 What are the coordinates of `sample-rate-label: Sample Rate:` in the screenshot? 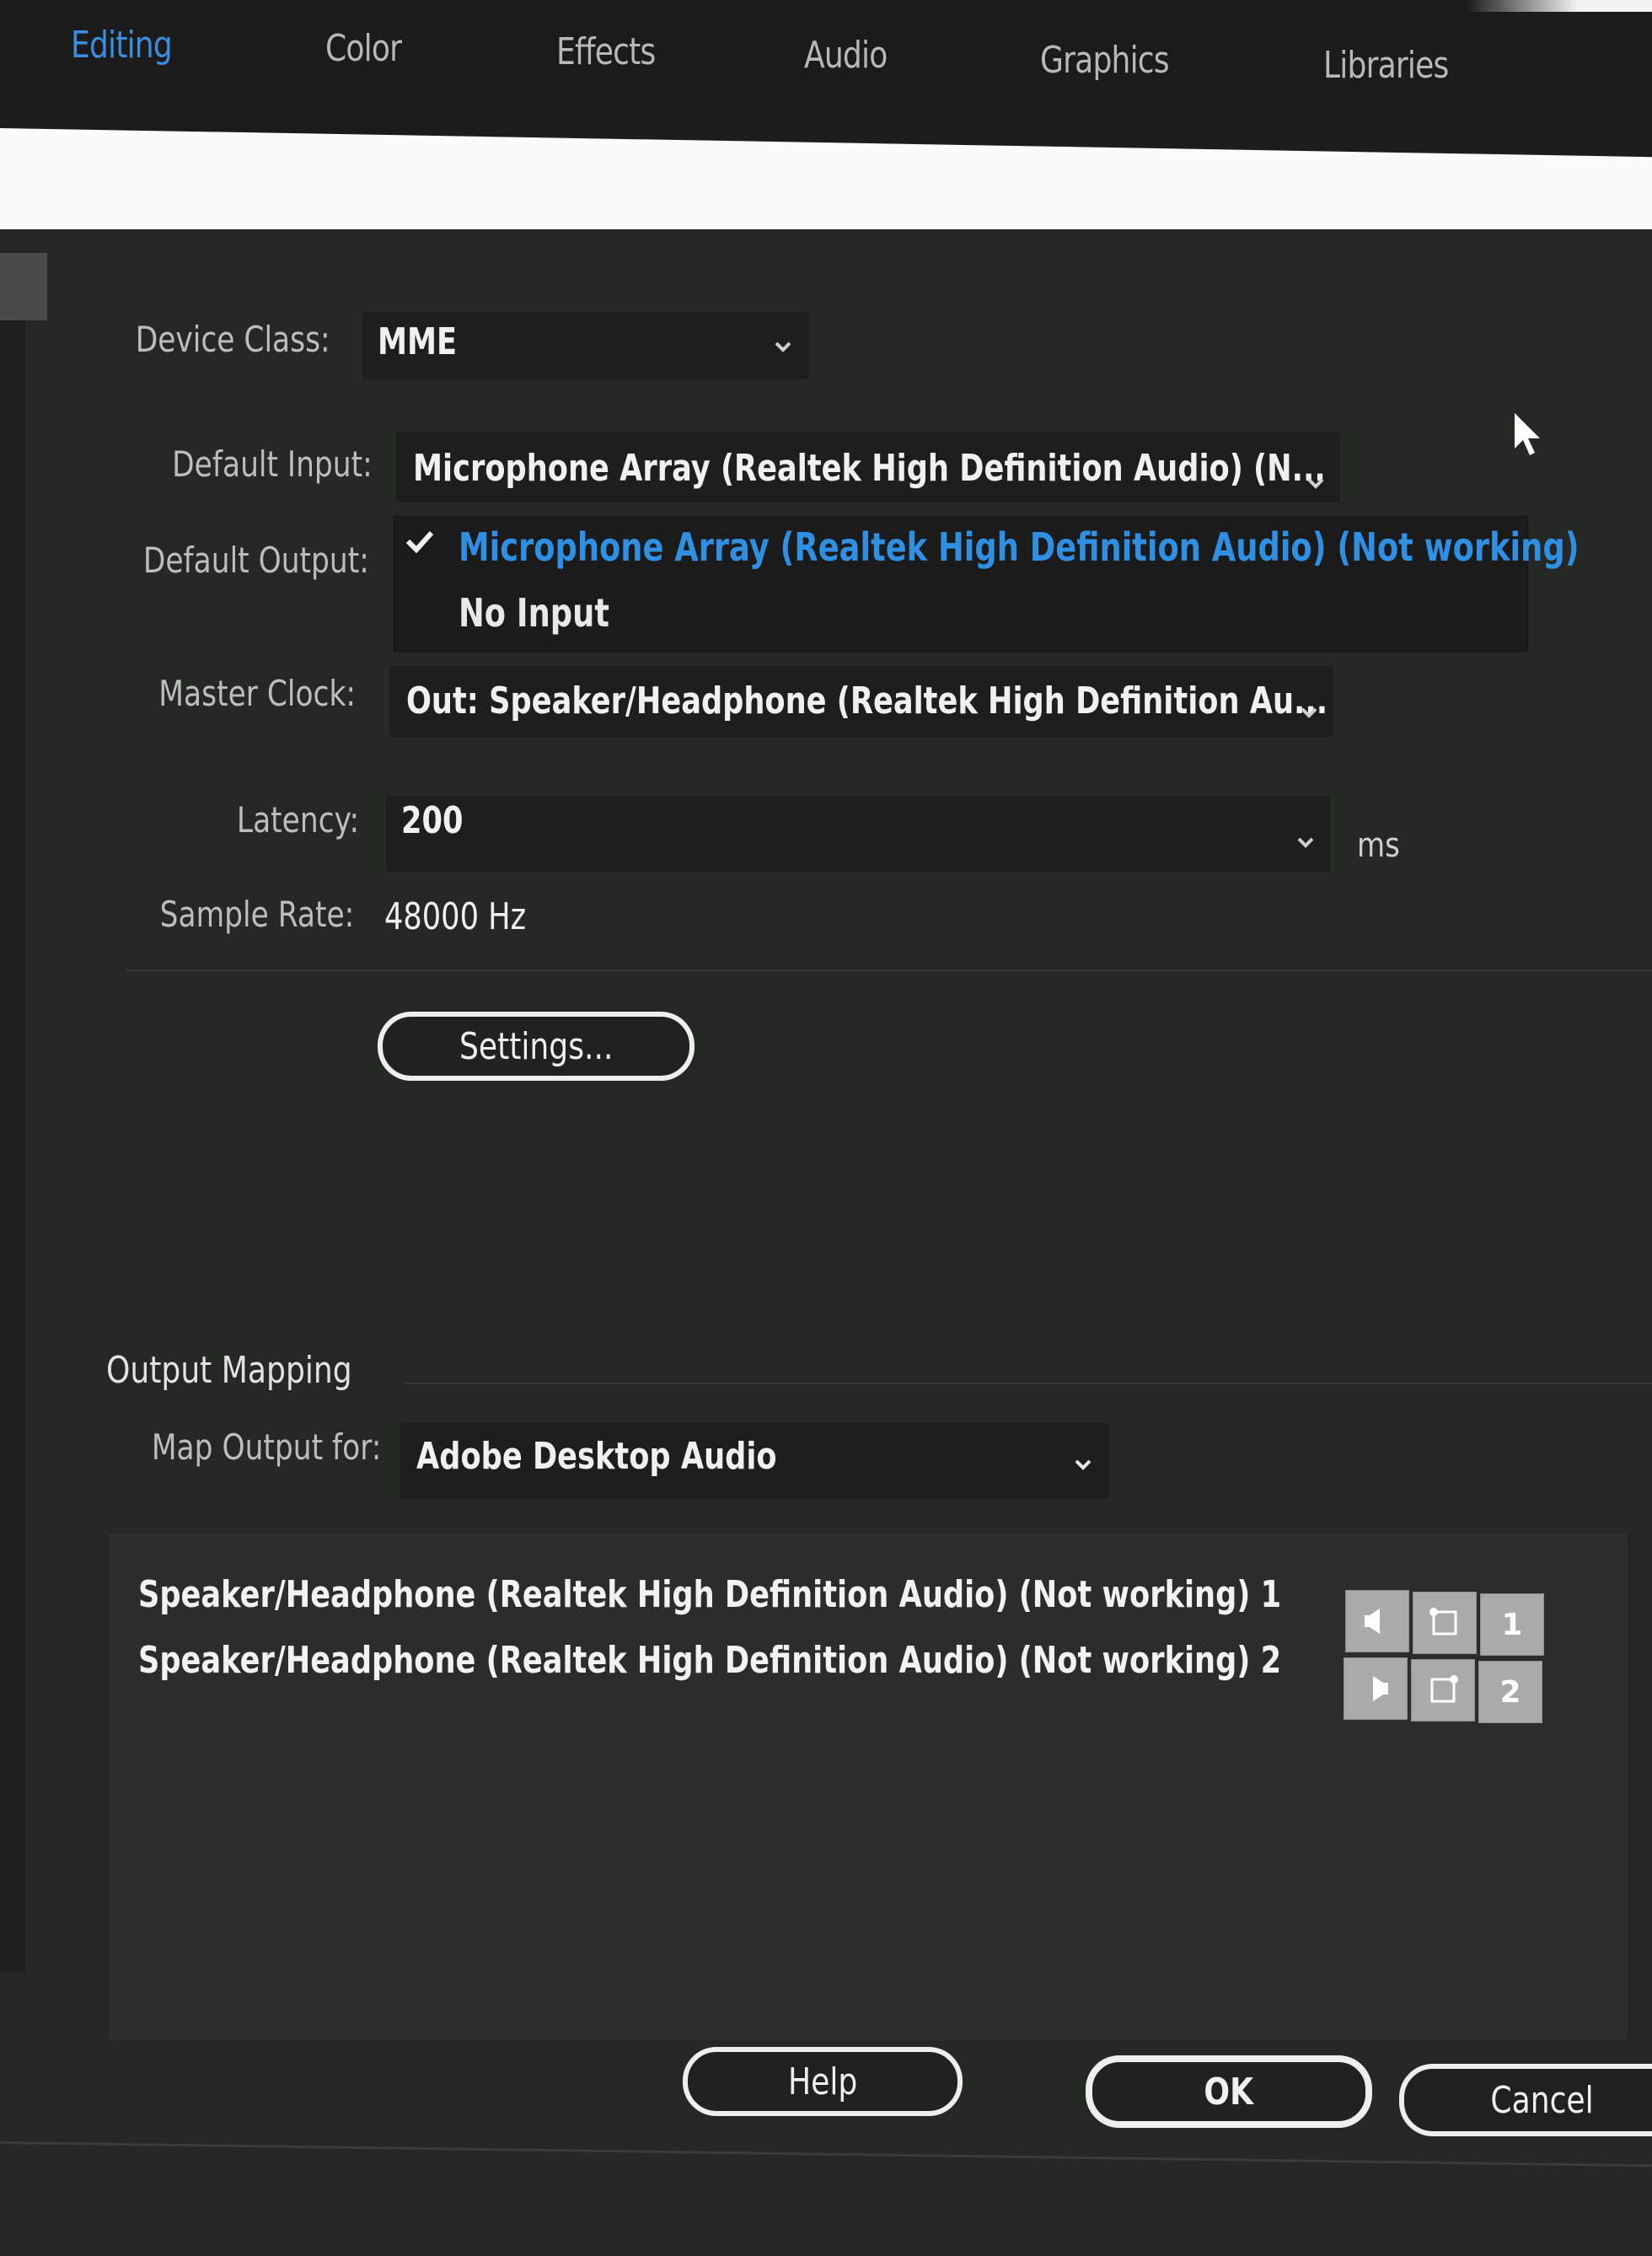 It's located at (256, 914).